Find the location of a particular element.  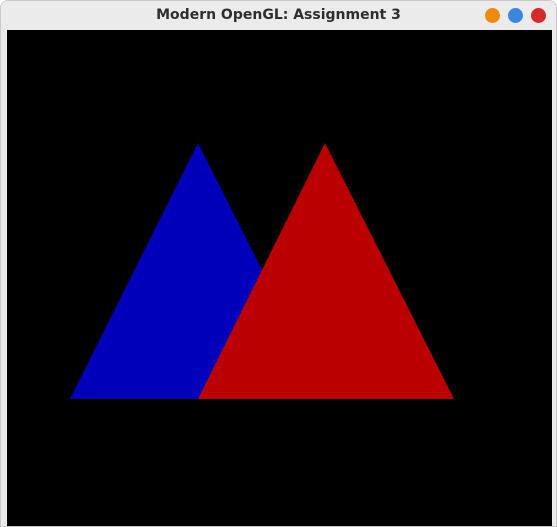

window-title: Modern OpenGL: Assignment 3 is located at coordinates (278, 15).